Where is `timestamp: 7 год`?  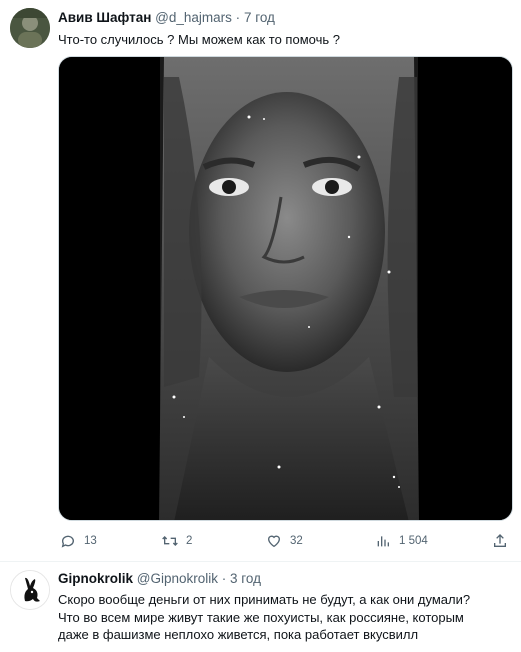 timestamp: 7 год is located at coordinates (259, 17).